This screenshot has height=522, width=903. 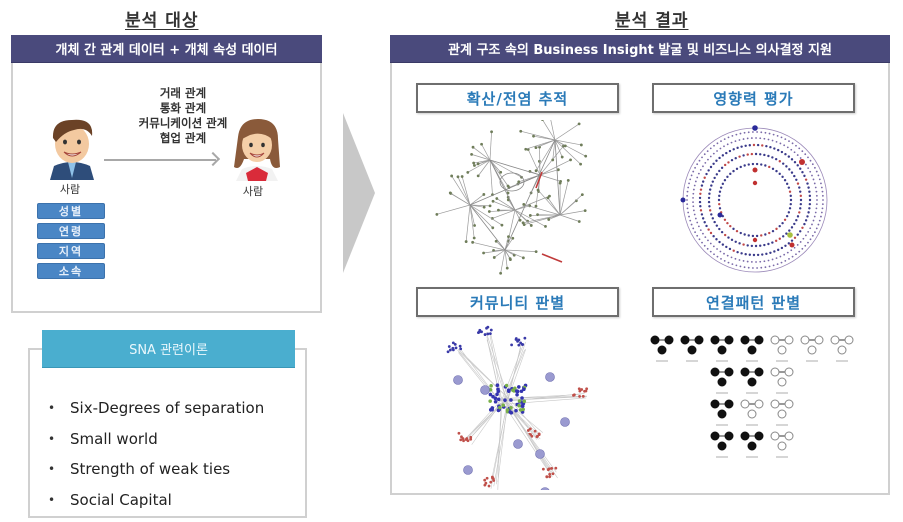 What do you see at coordinates (652, 21) in the screenshot?
I see `right-section-title: 분석 결과` at bounding box center [652, 21].